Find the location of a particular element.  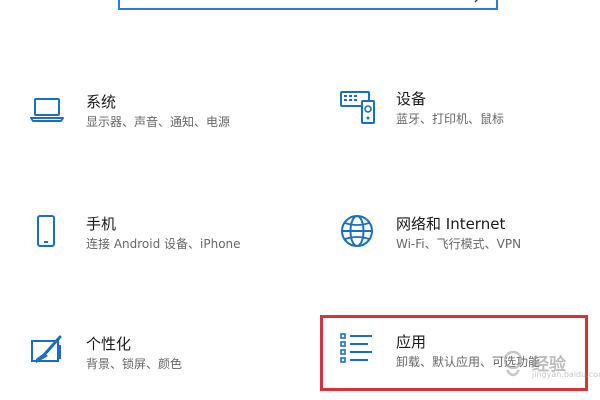

tile-devices: 设备 蓝牙、打印机、鼠标 is located at coordinates (470, 120).